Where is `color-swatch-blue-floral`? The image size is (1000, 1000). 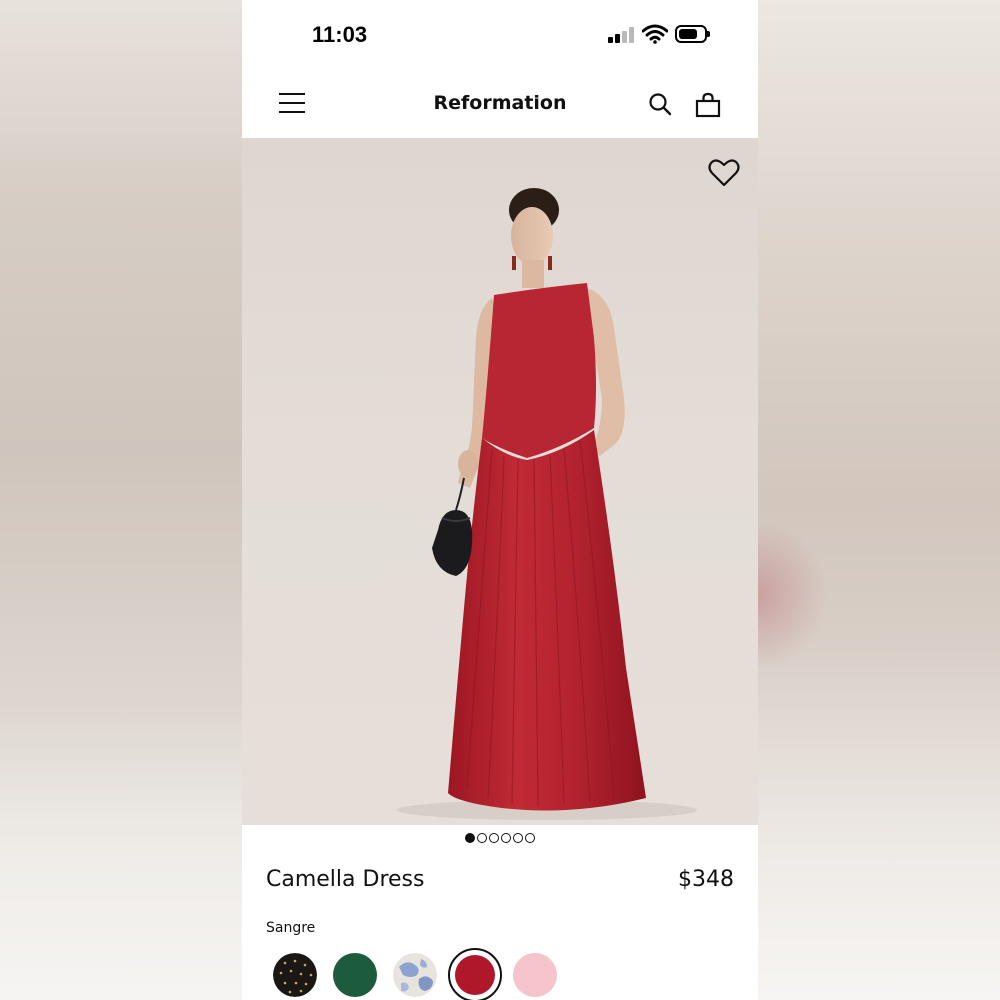
color-swatch-blue-floral is located at coordinates (415, 975).